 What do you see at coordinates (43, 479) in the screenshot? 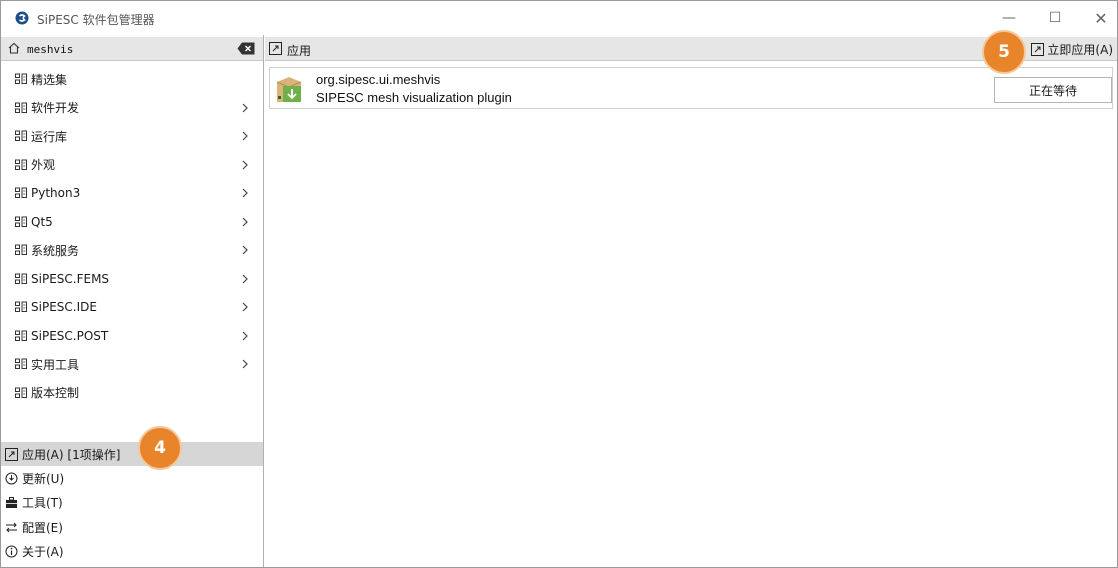
I see `nav-item-label: 更新(U)` at bounding box center [43, 479].